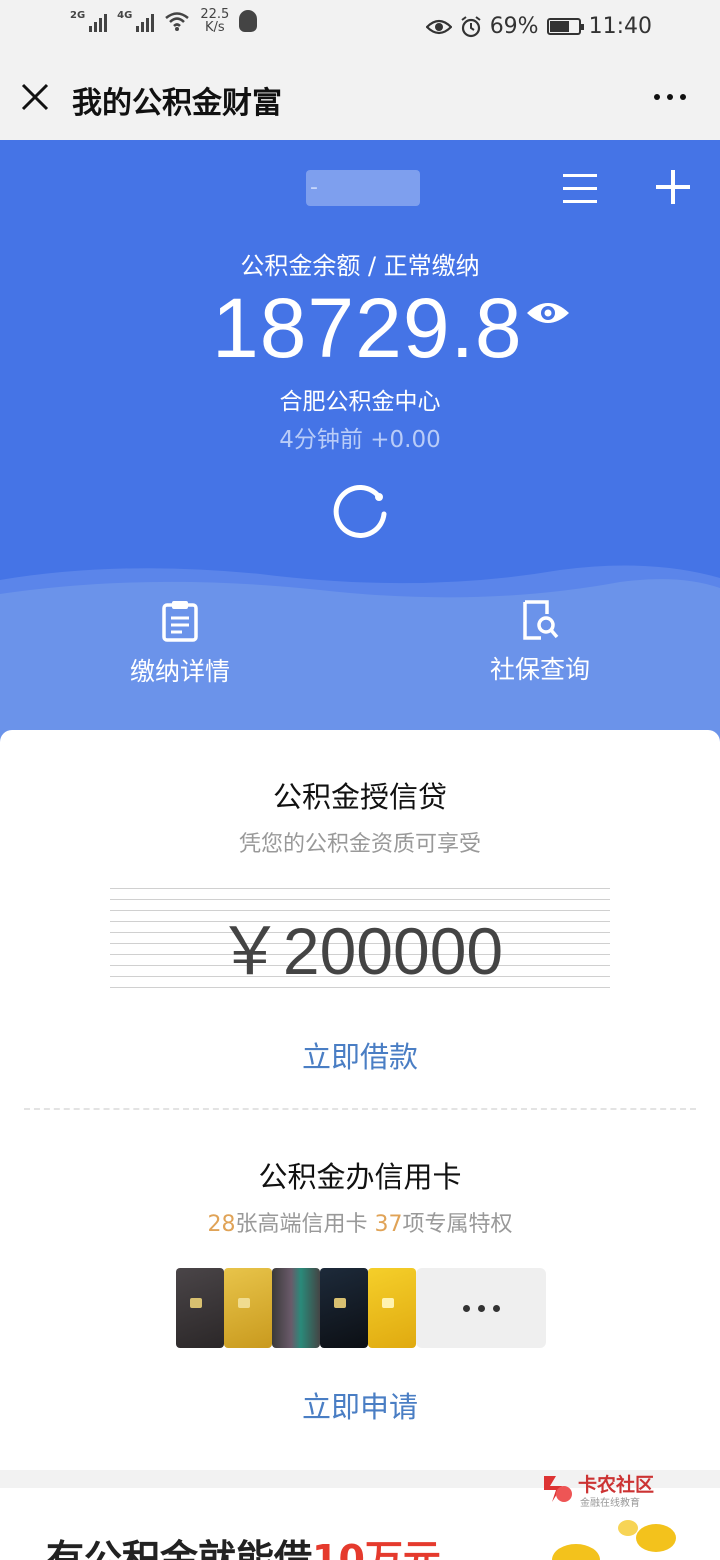  Describe the element at coordinates (360, 28) in the screenshot. I see `status-bar: 2G 4G 22.5 K/s 69% 11:40` at that location.